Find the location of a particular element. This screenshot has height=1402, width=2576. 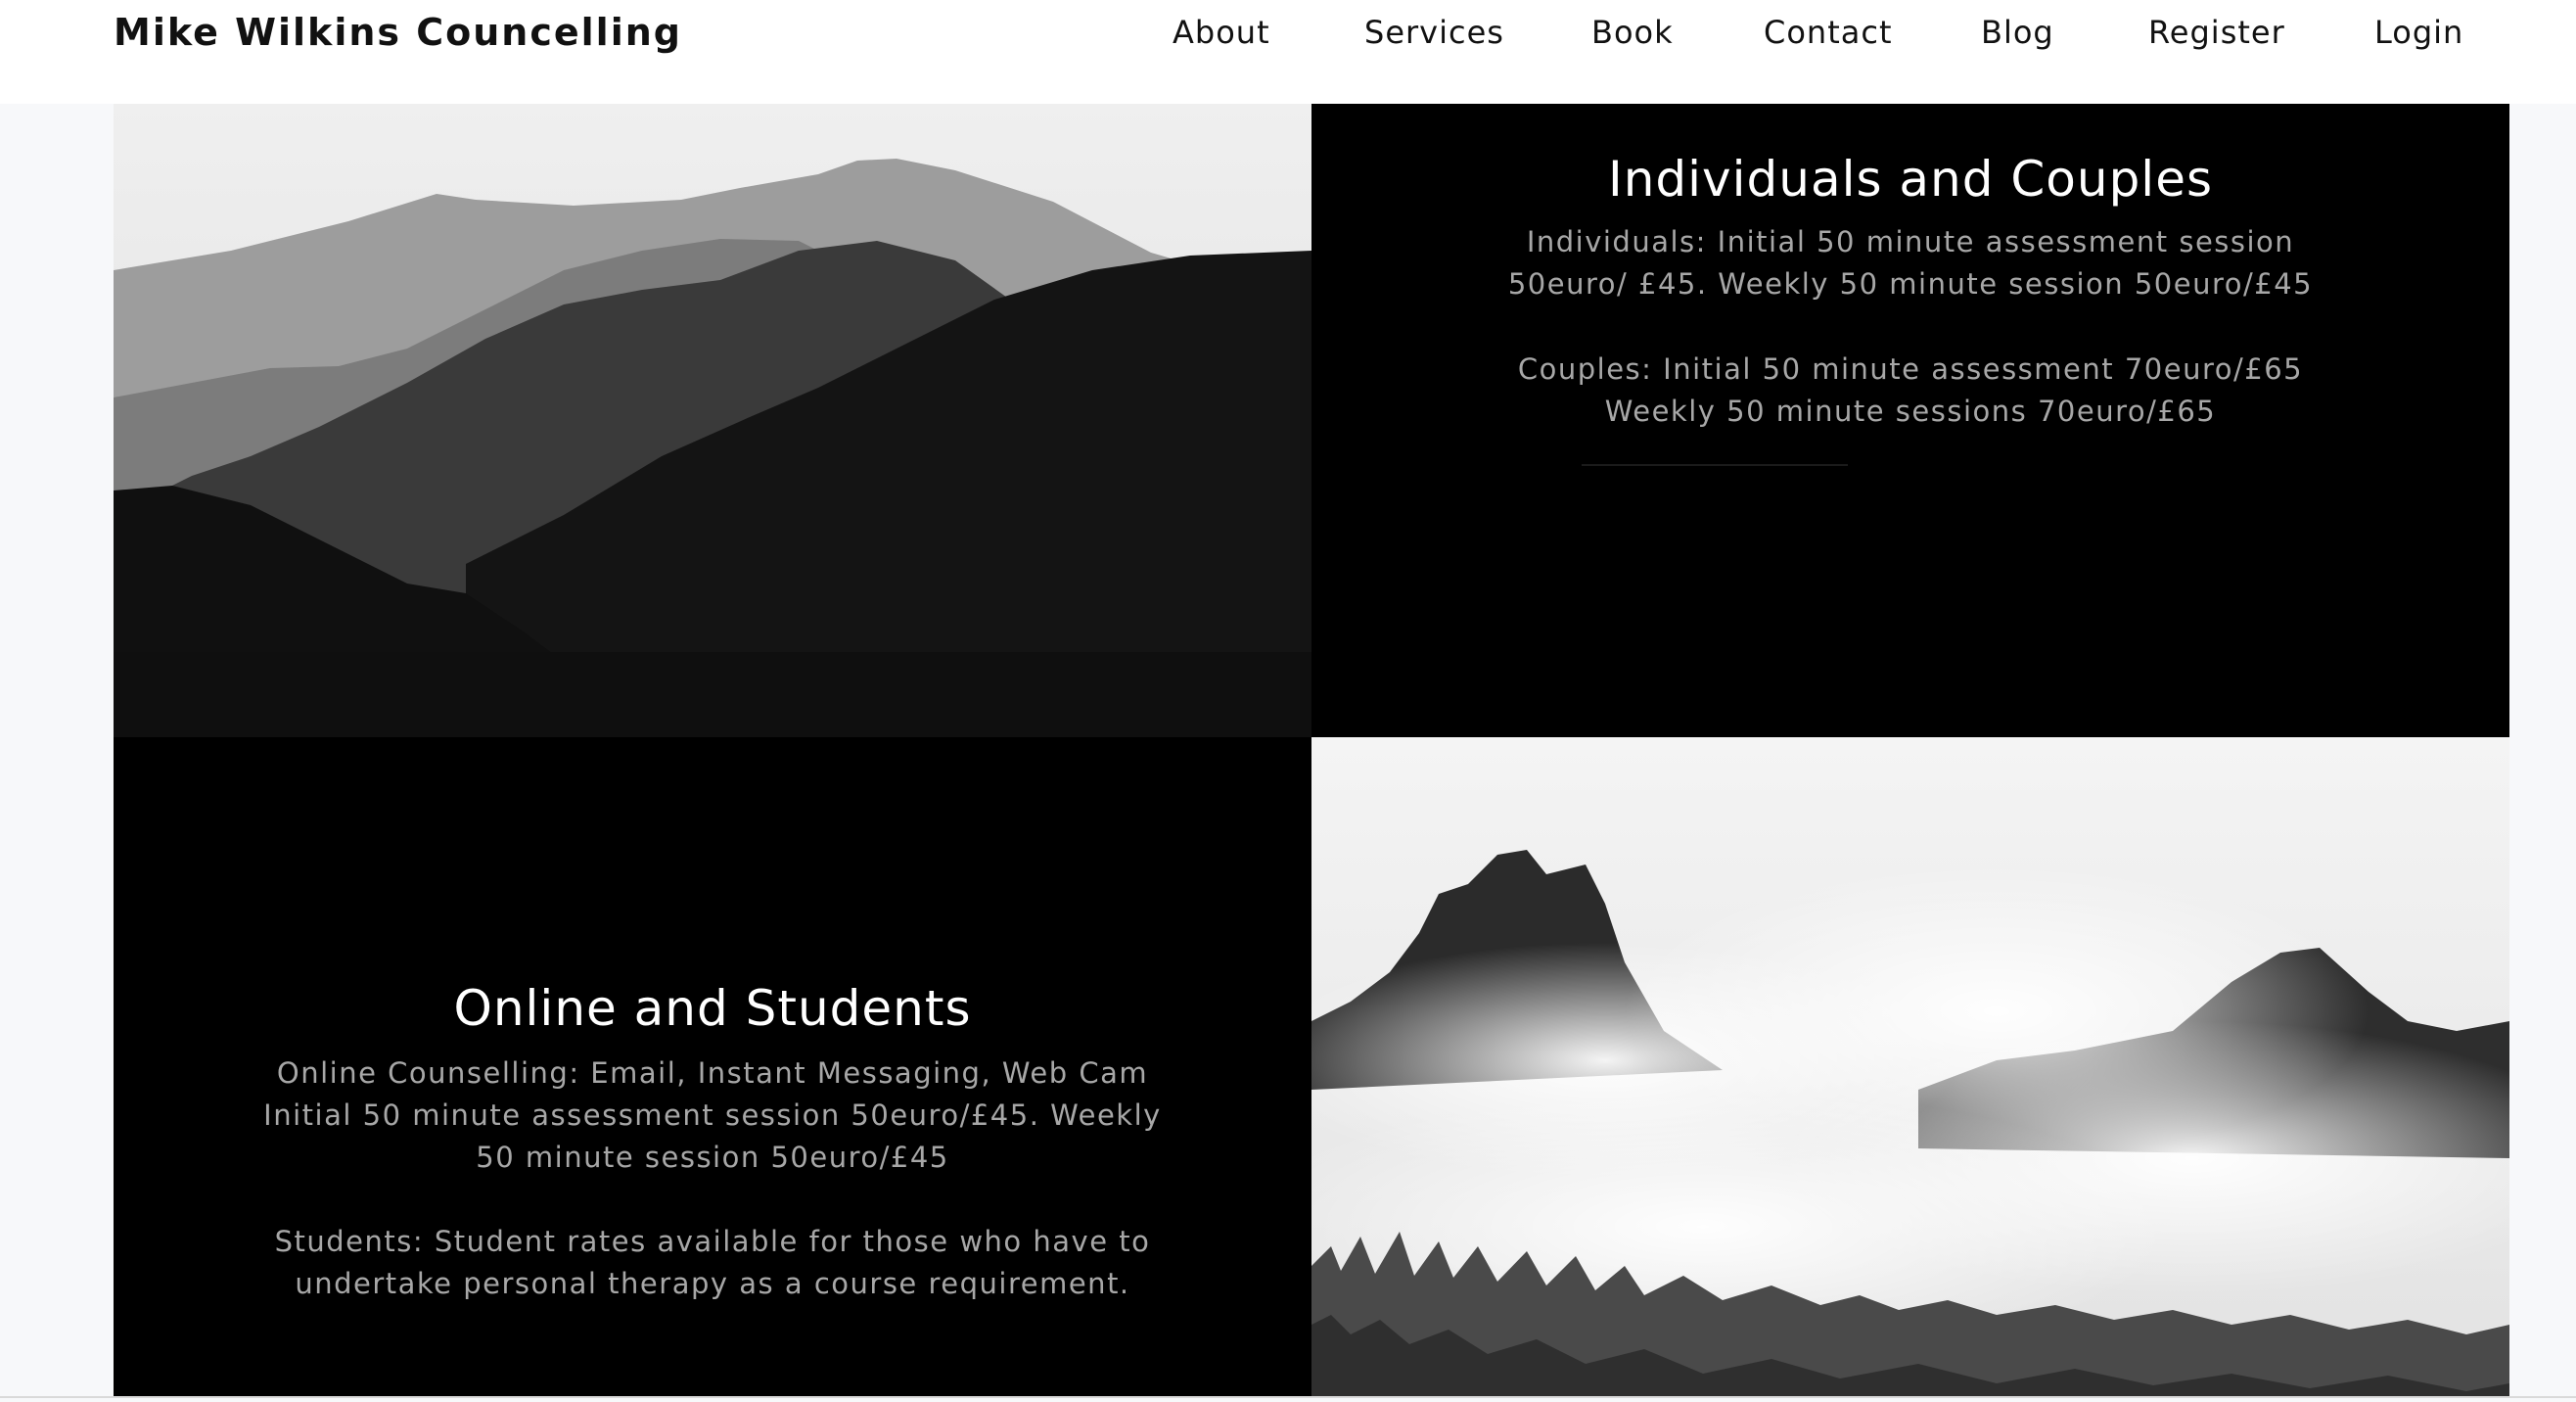

nav-item-about: About is located at coordinates (1221, 32).